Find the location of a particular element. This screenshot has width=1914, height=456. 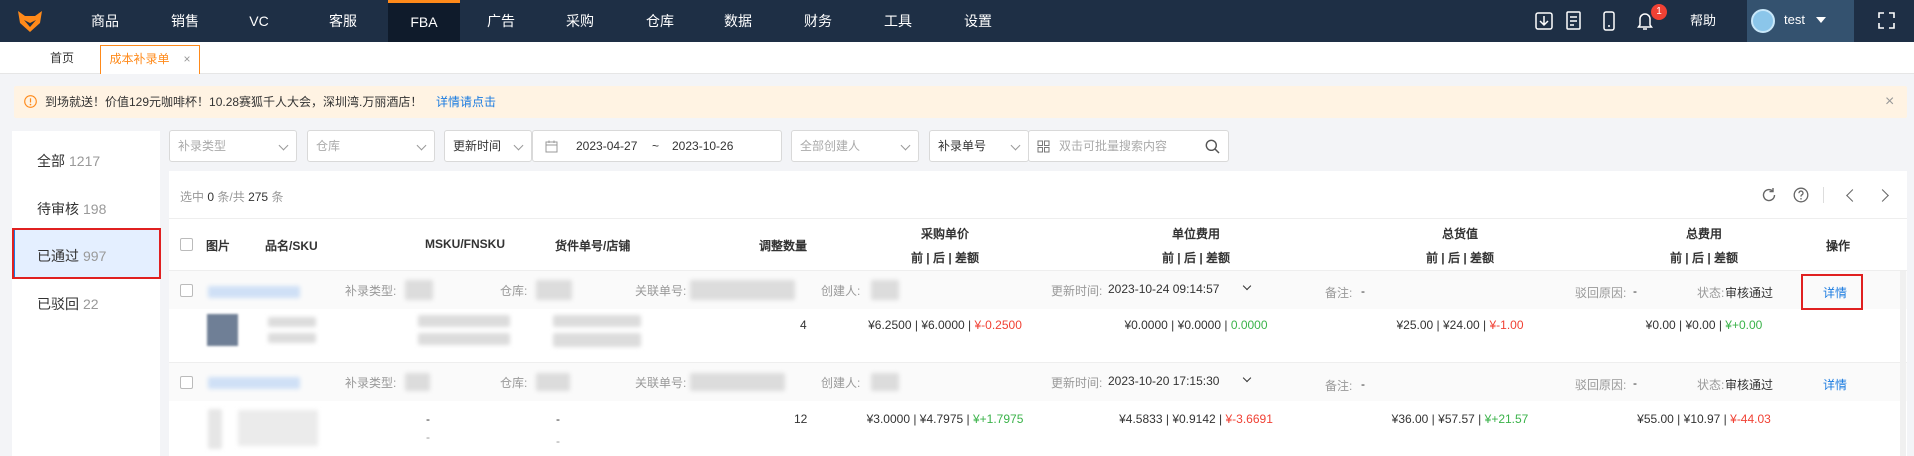

fnsku-value is located at coordinates (464, 339).